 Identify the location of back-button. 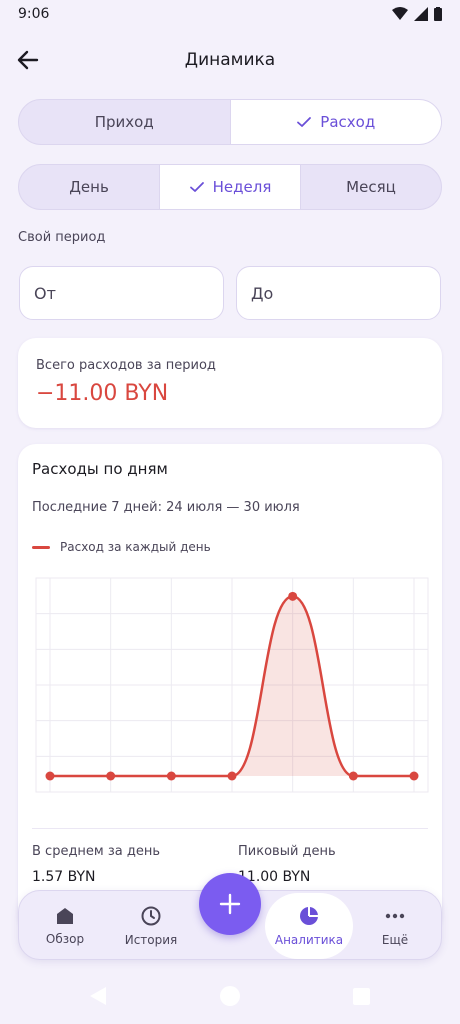
(28, 60).